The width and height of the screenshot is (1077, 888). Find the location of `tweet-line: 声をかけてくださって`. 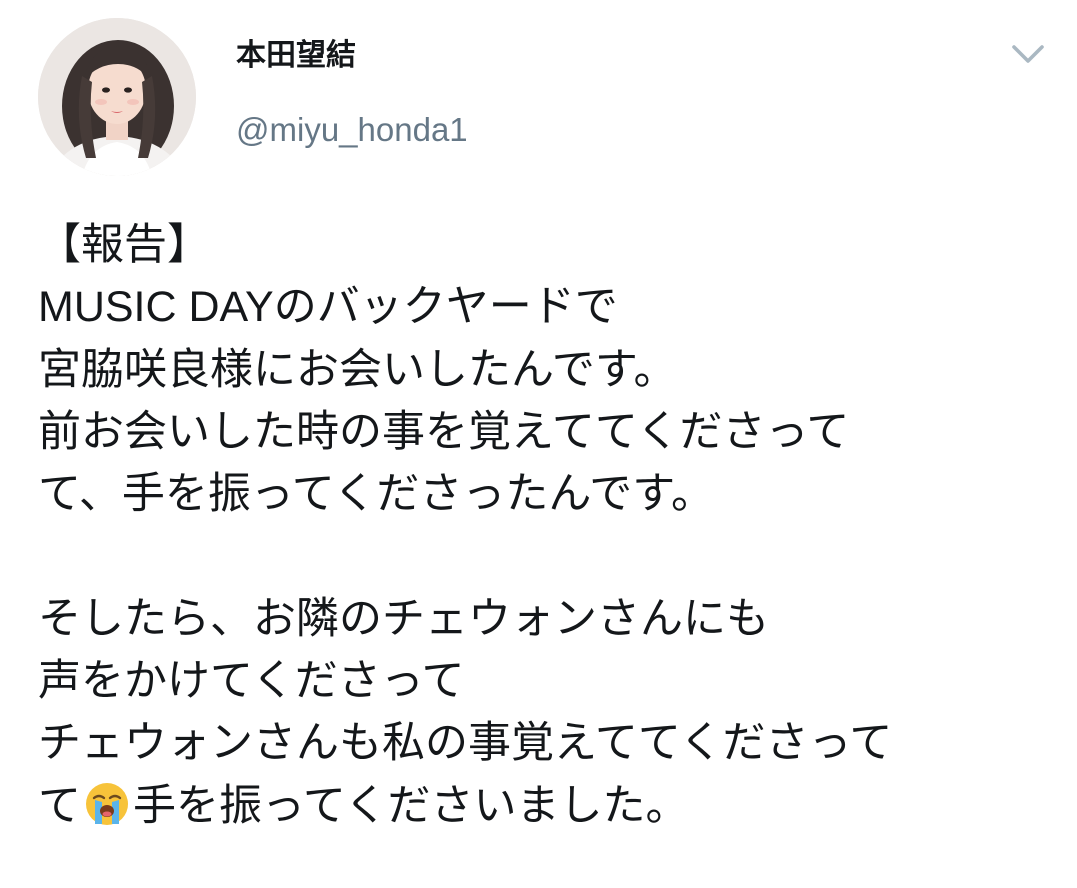

tweet-line: 声をかけてくださって is located at coordinates (251, 681).